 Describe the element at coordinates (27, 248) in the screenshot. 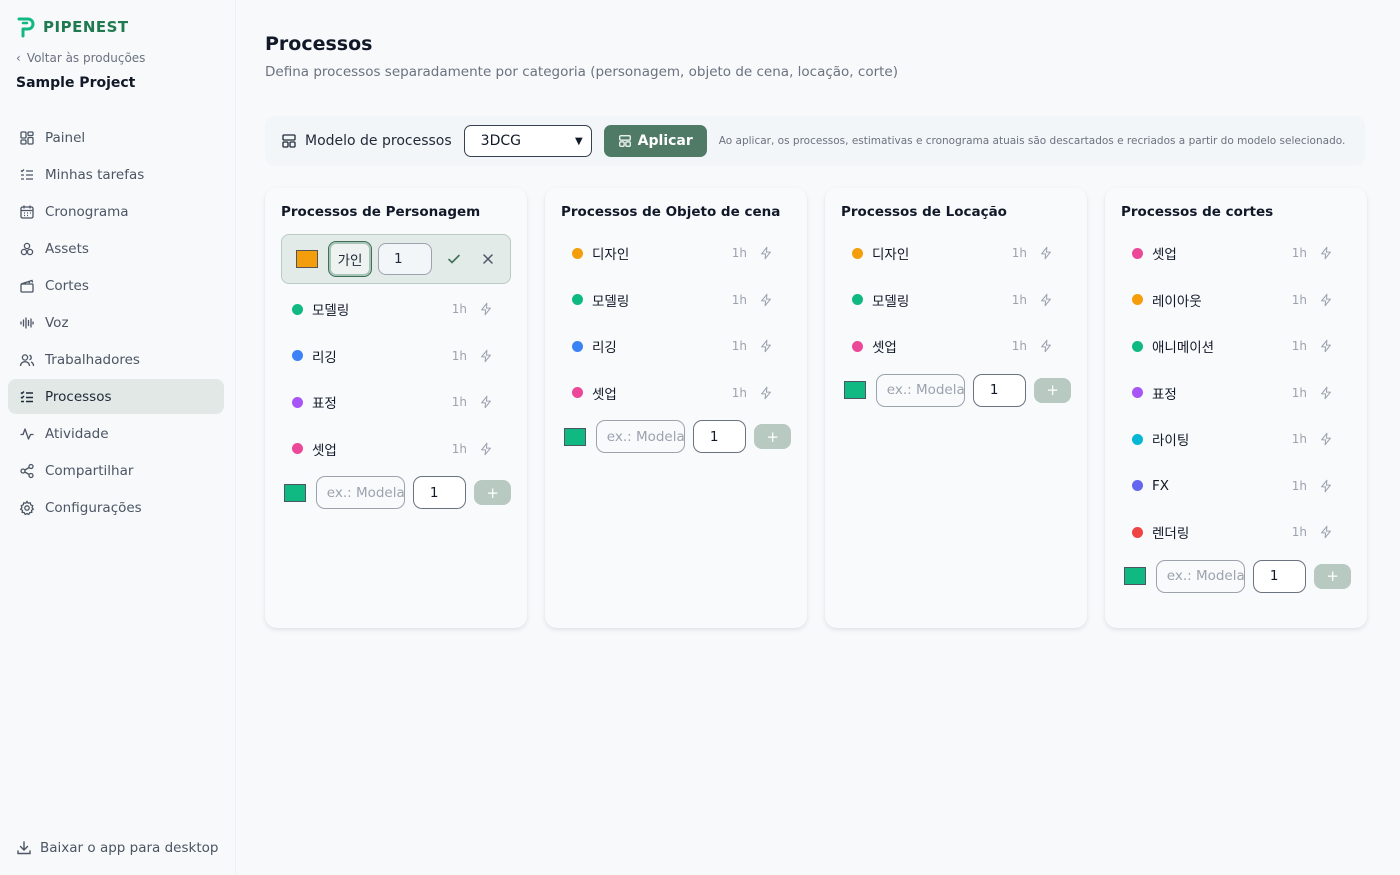

I see `assets-icon` at that location.